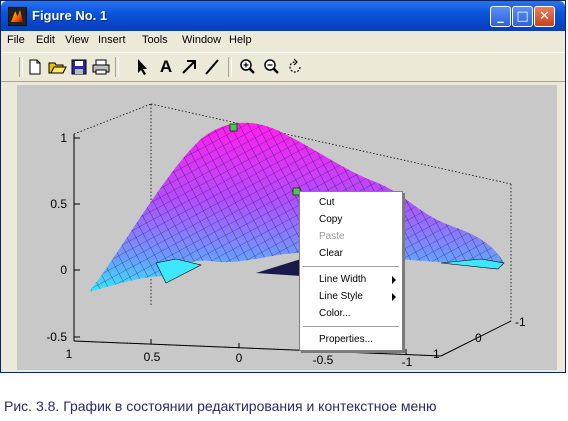 The image size is (568, 421). I want to click on maximize-button: □, so click(522, 16).